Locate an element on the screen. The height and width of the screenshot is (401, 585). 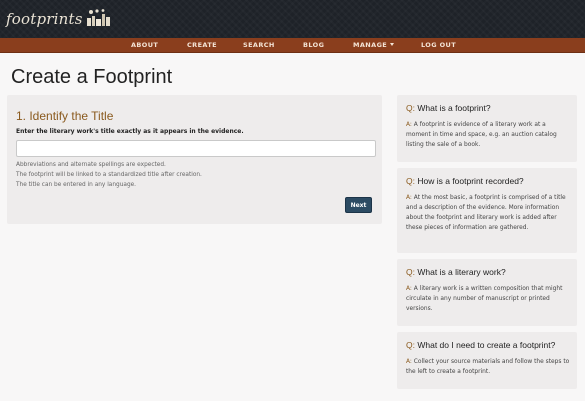
faq-question: Q: What do I need to create a footprint? is located at coordinates (480, 345).